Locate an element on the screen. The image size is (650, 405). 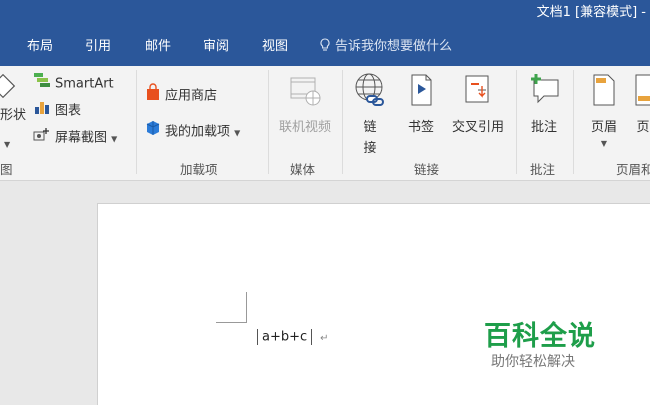
equation-line: a+b+c ↵ is located at coordinates (291, 337).